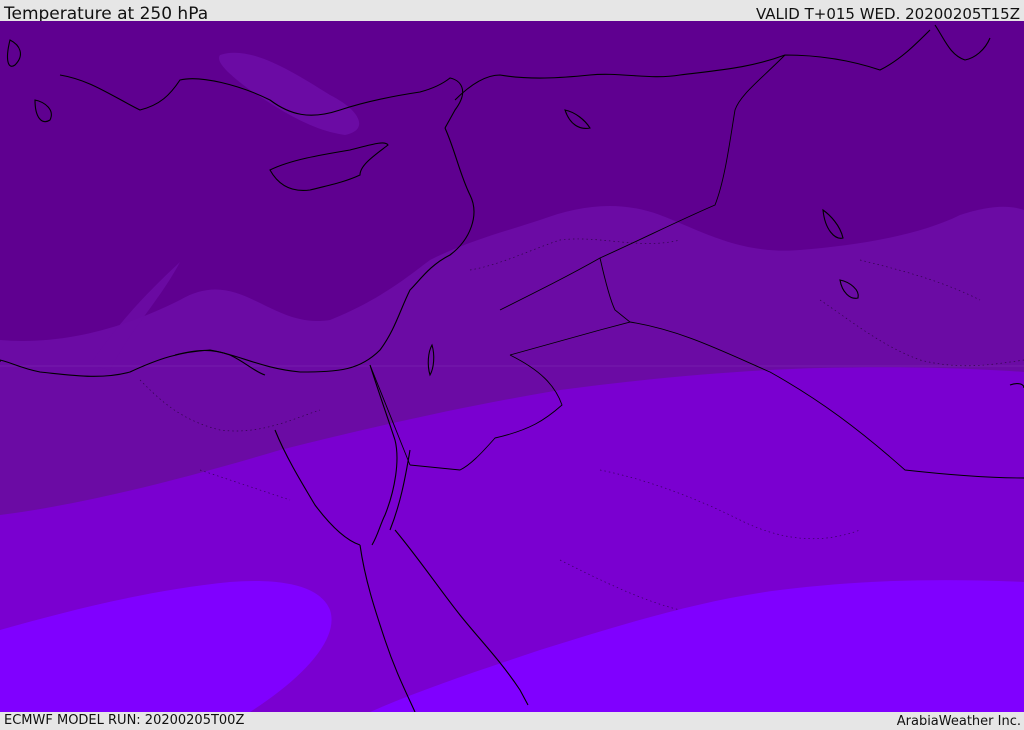 The image size is (1024, 730). What do you see at coordinates (124, 720) in the screenshot?
I see `model-run: ECMWF MODEL RUN: 20200205T00Z` at bounding box center [124, 720].